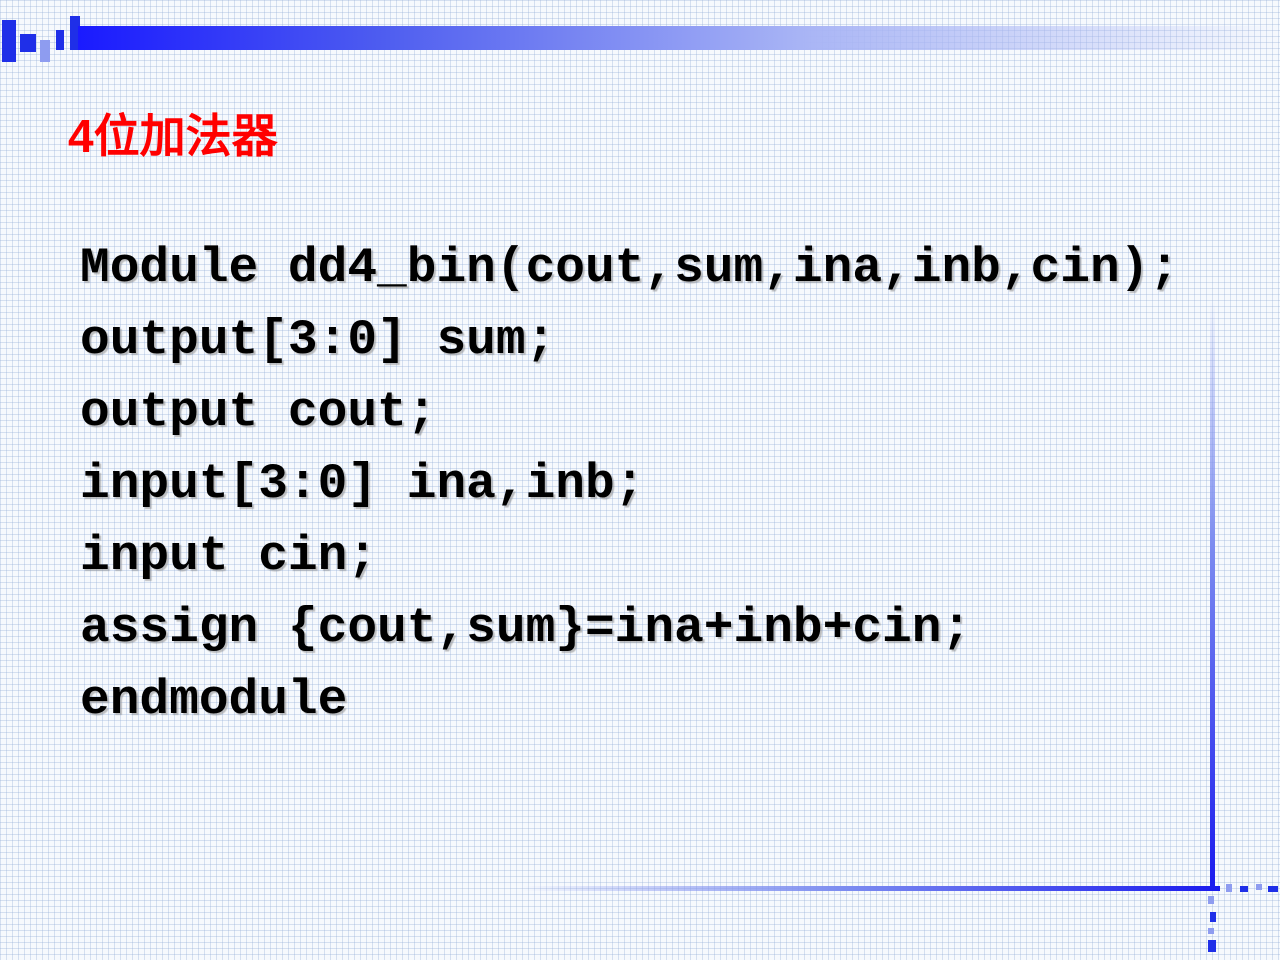 This screenshot has width=1280, height=960. What do you see at coordinates (630, 268) in the screenshot?
I see `code-line: Module dd4_bin(cout,sum,ina,inb,cin);` at bounding box center [630, 268].